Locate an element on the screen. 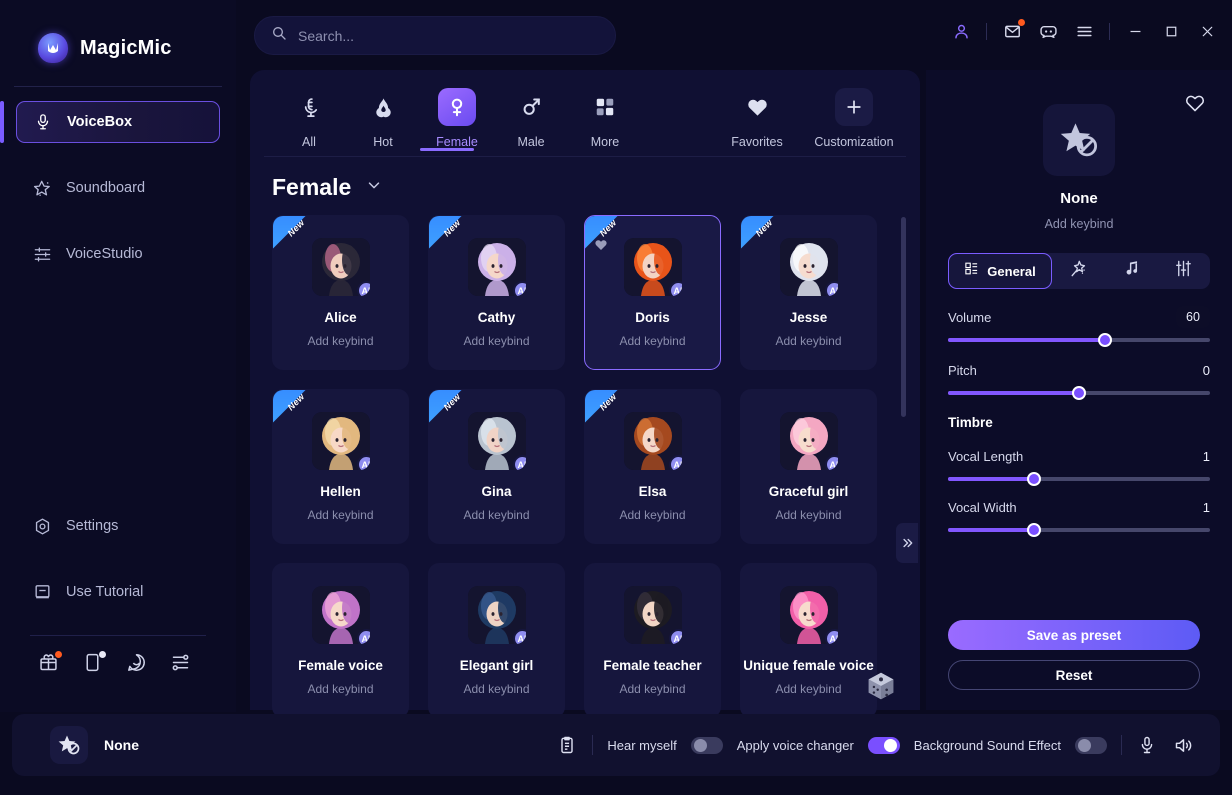 This screenshot has width=1232, height=795. slider-label: Vocal Width is located at coordinates (982, 507).